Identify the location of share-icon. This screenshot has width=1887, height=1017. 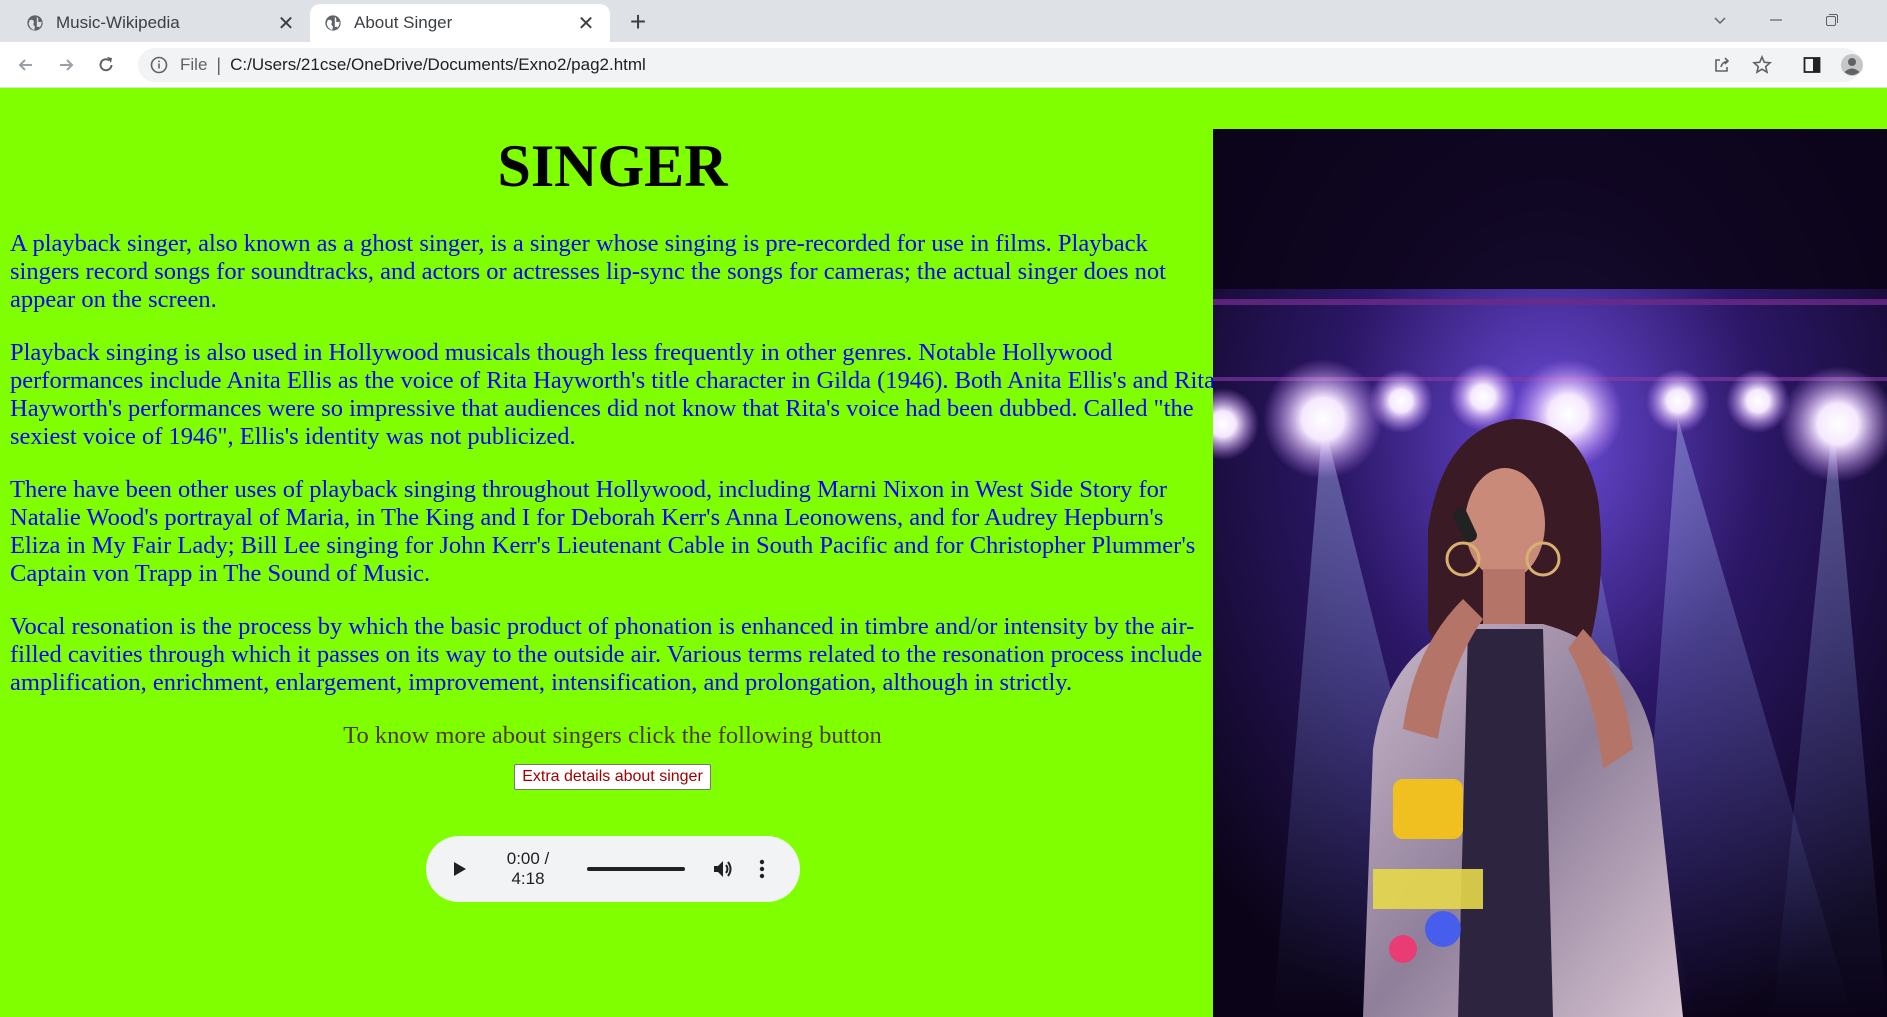
(1722, 65).